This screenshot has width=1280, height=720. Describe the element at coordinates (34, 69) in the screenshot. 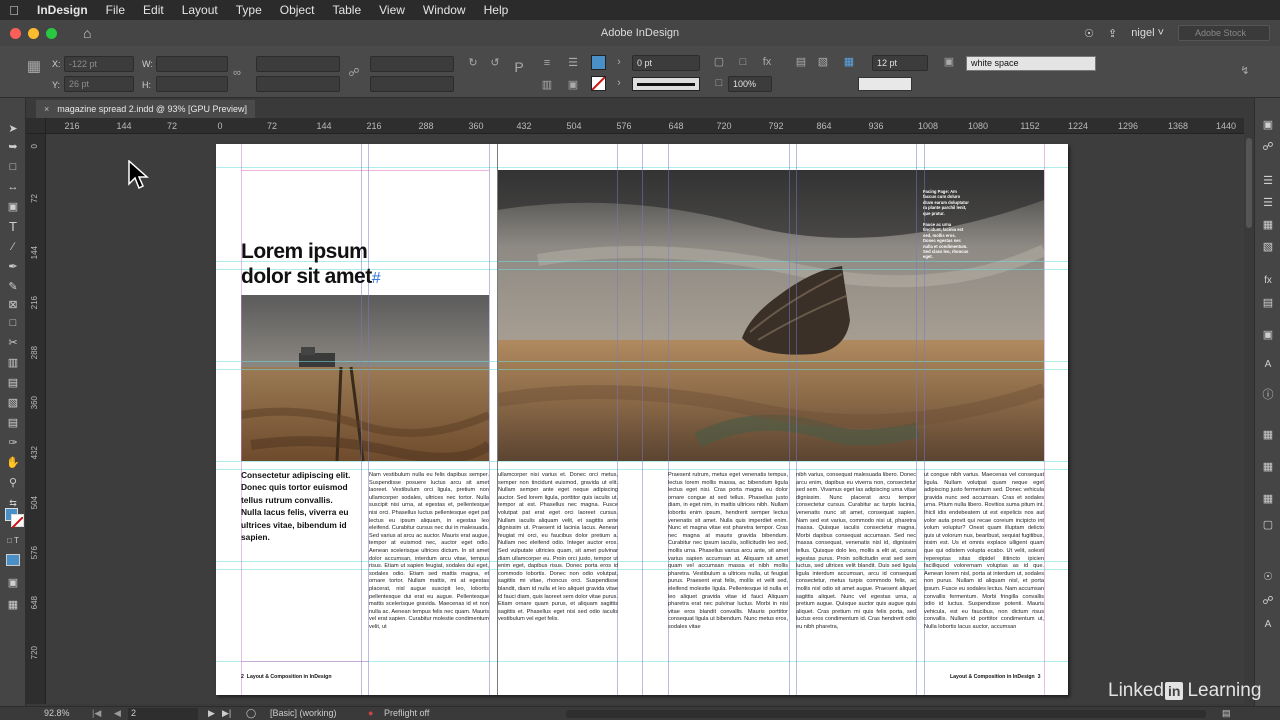

I see `reference-point-icon: ▦` at that location.